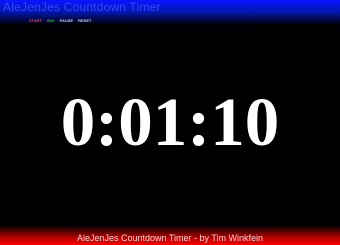 Image resolution: width=340 pixels, height=245 pixels. What do you see at coordinates (35, 20) in the screenshot?
I see `start-button: START` at bounding box center [35, 20].